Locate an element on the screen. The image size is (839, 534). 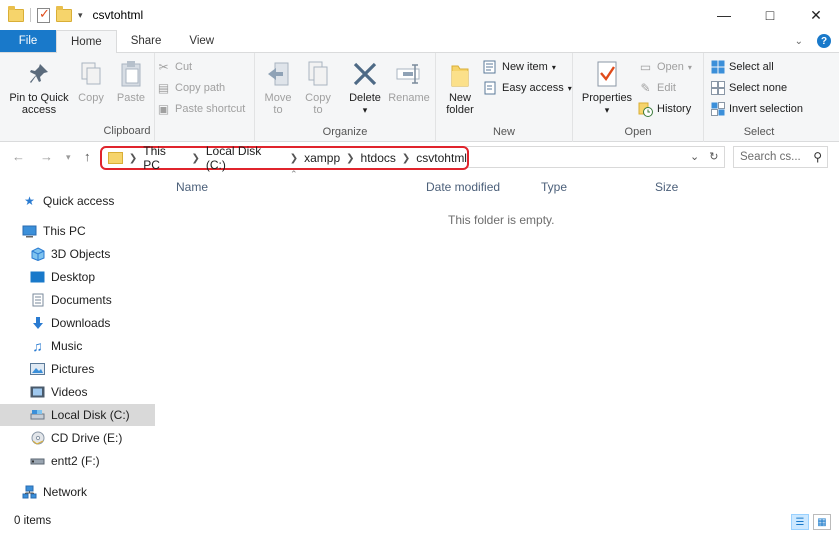
back-arrow-icon: ← is located at coordinates (18, 156).